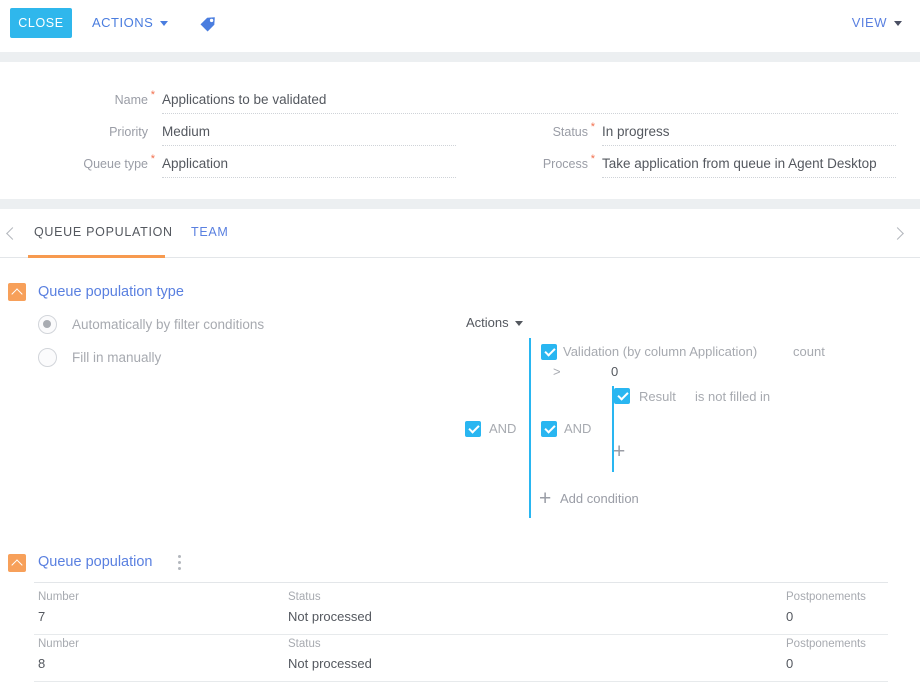 The height and width of the screenshot is (685, 920). I want to click on filter-group-line-outer, so click(530, 428).